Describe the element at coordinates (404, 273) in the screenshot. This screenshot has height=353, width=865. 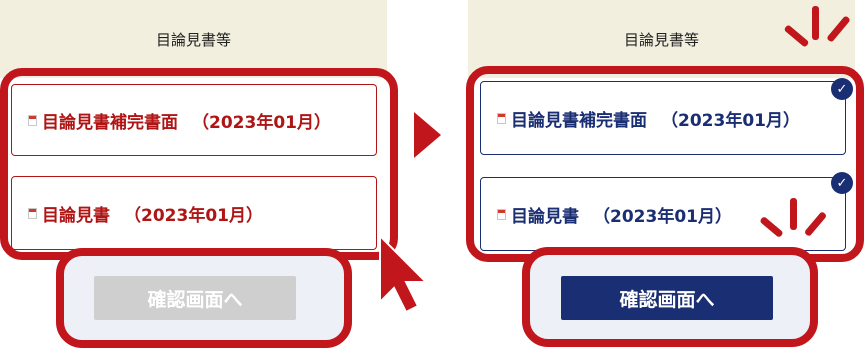
I see `cursor-arrow-icon` at that location.